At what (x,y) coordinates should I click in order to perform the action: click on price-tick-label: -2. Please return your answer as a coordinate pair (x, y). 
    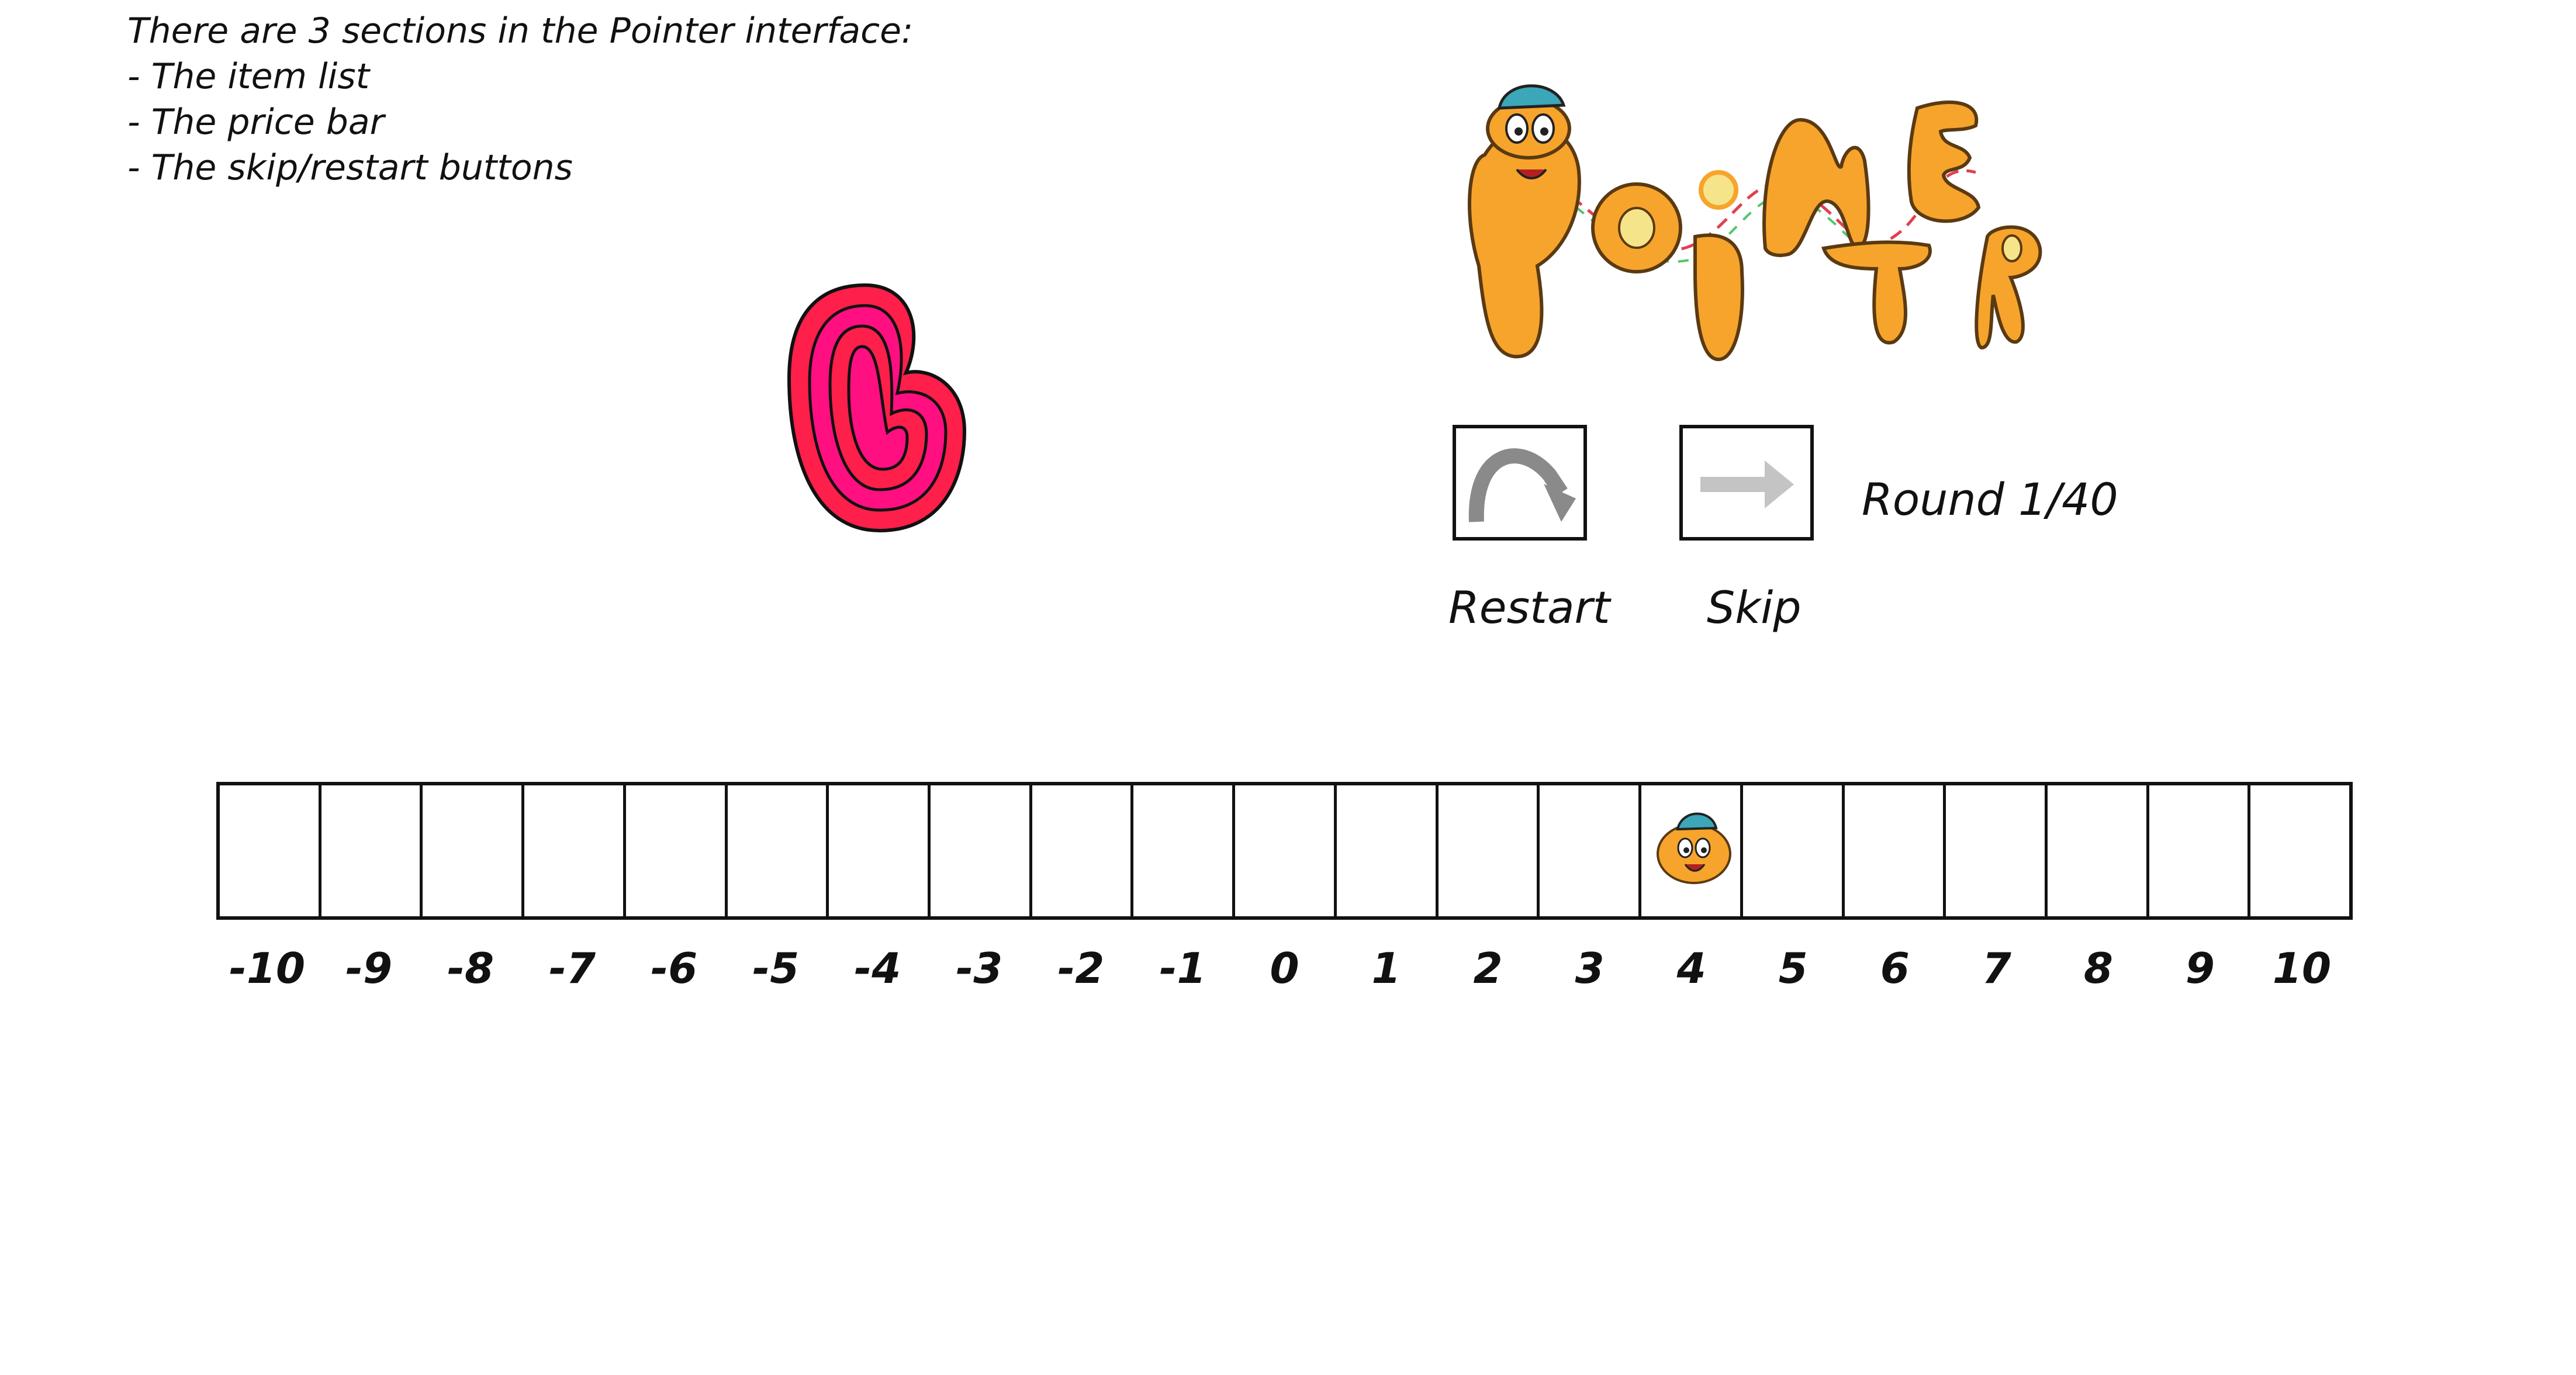
    Looking at the image, I should click on (1081, 969).